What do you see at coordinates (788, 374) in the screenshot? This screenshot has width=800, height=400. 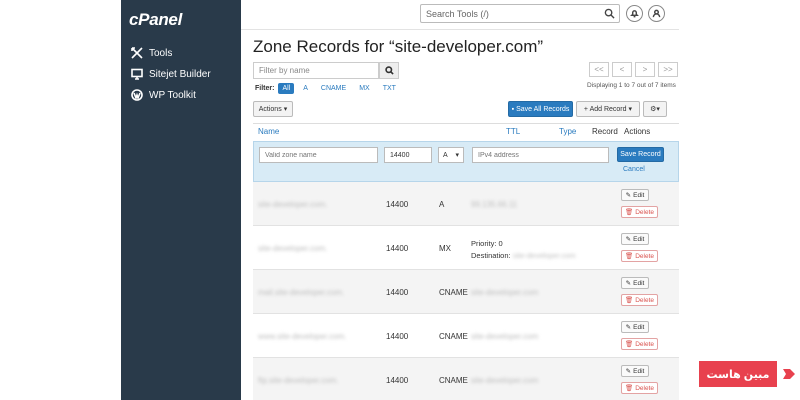 I see `brand-logo-icon` at bounding box center [788, 374].